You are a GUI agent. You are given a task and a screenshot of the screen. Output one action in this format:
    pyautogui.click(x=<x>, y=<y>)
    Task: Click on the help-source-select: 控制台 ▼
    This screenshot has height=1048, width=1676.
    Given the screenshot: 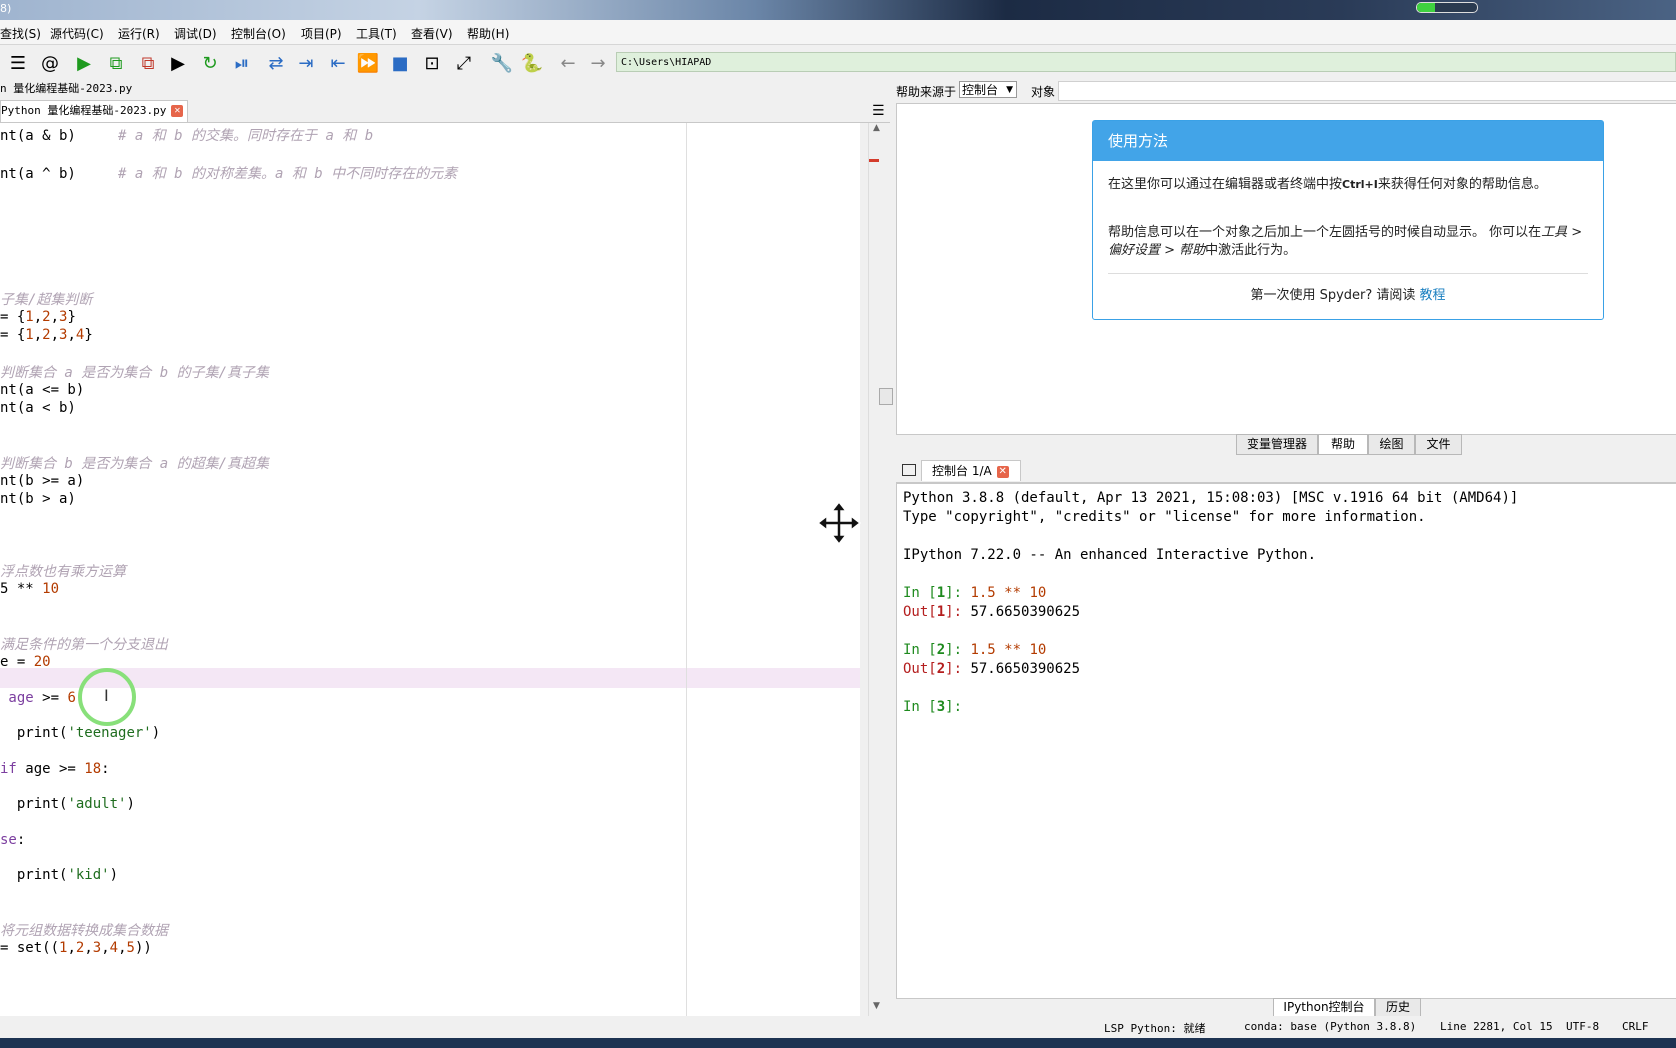 What is the action you would take?
    pyautogui.click(x=988, y=89)
    